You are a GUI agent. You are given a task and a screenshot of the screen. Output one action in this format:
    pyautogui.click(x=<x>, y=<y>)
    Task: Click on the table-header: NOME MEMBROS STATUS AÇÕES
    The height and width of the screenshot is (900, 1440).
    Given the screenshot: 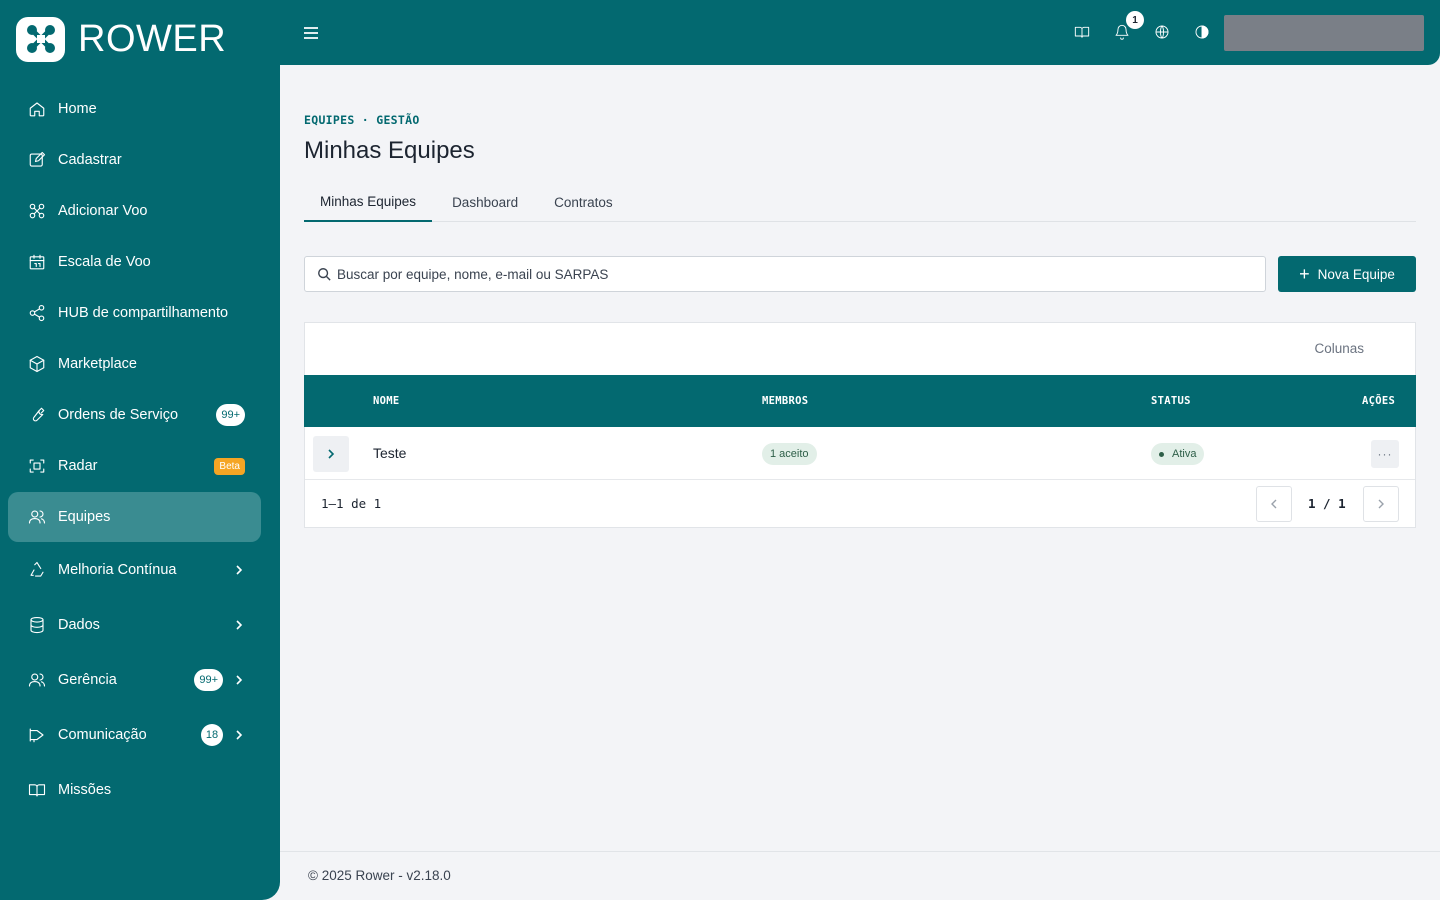 What is the action you would take?
    pyautogui.click(x=860, y=401)
    